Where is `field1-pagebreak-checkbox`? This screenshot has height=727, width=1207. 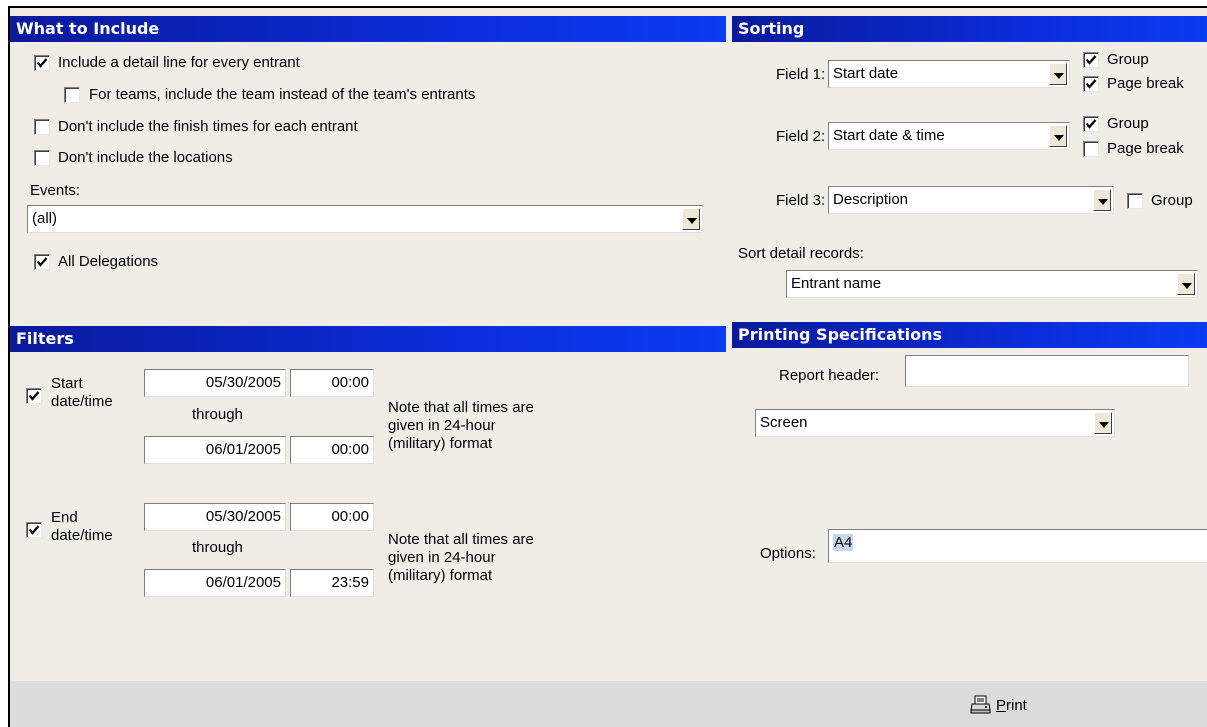 field1-pagebreak-checkbox is located at coordinates (1091, 84).